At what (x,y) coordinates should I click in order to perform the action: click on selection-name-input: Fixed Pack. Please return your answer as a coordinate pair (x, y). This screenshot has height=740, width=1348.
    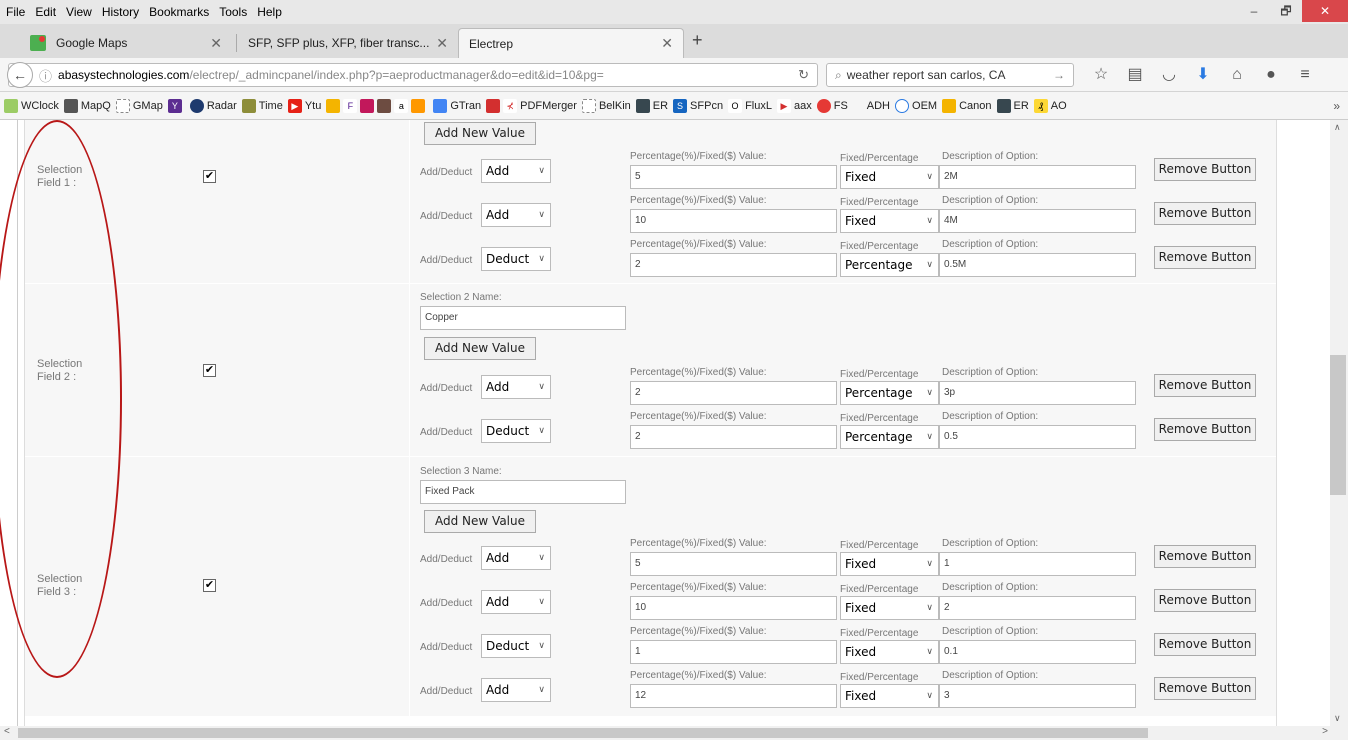
    Looking at the image, I should click on (523, 492).